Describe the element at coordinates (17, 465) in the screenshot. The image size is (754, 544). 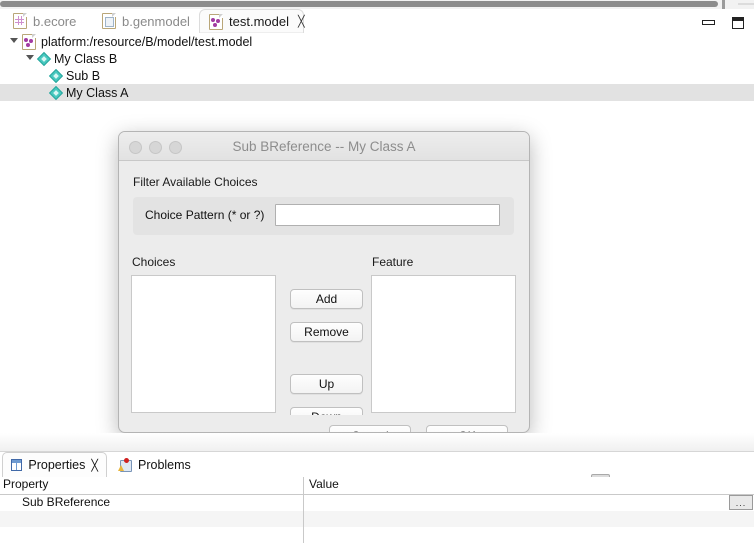
I see `properties-icon` at that location.